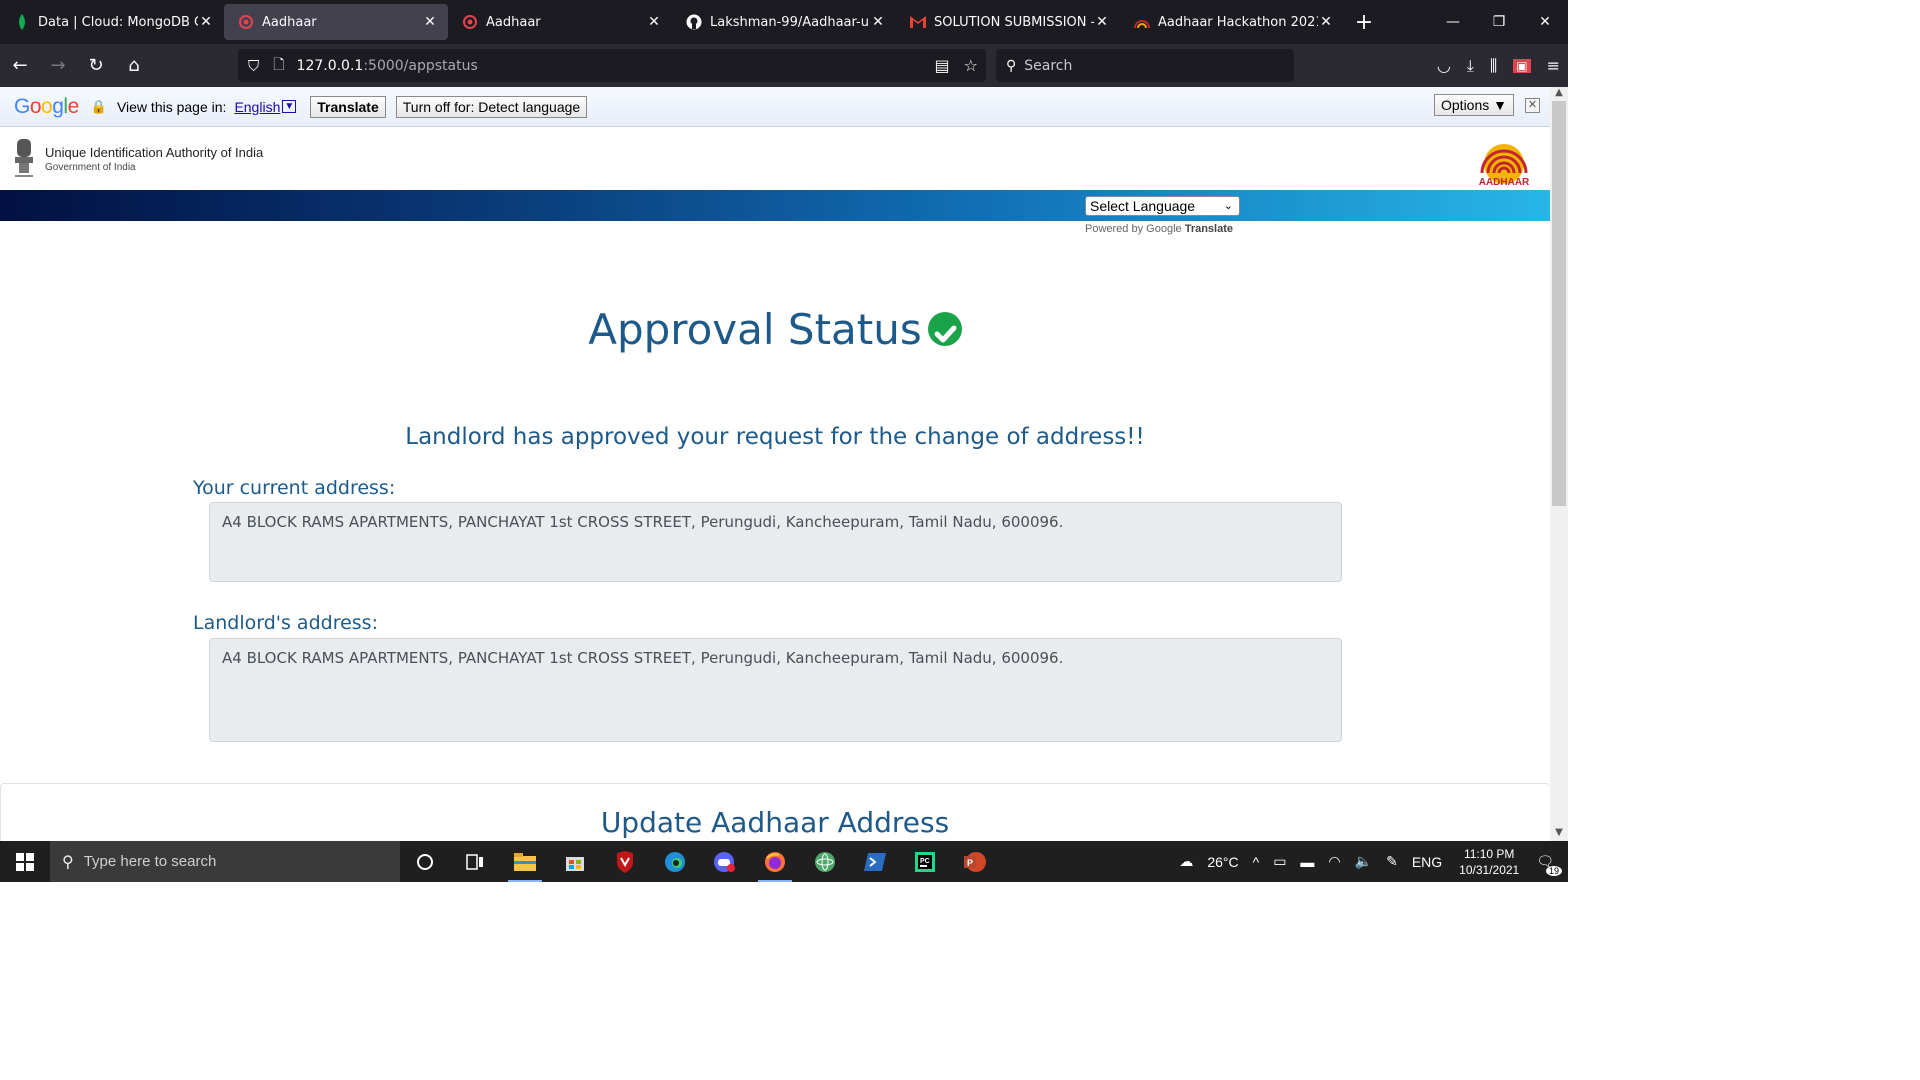 The height and width of the screenshot is (1080, 1920). What do you see at coordinates (918, 22) in the screenshot?
I see `gmail-icon` at bounding box center [918, 22].